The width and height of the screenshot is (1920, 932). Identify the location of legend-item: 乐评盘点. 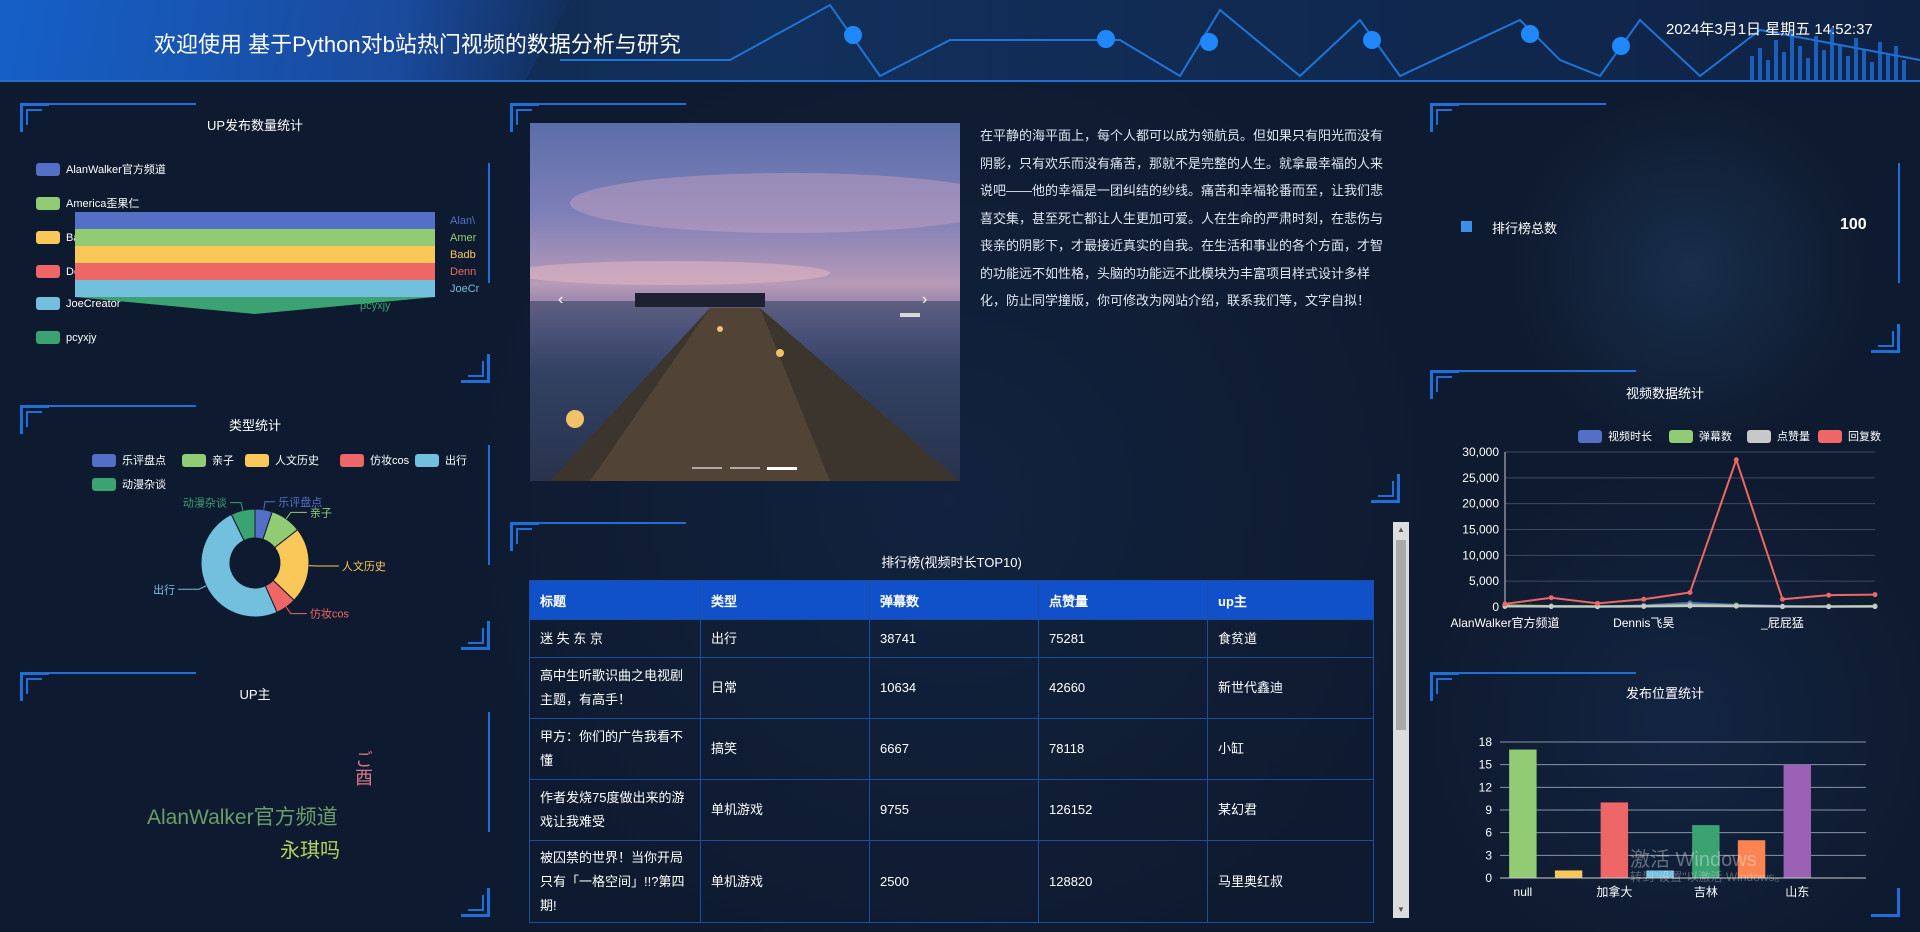
(129, 460).